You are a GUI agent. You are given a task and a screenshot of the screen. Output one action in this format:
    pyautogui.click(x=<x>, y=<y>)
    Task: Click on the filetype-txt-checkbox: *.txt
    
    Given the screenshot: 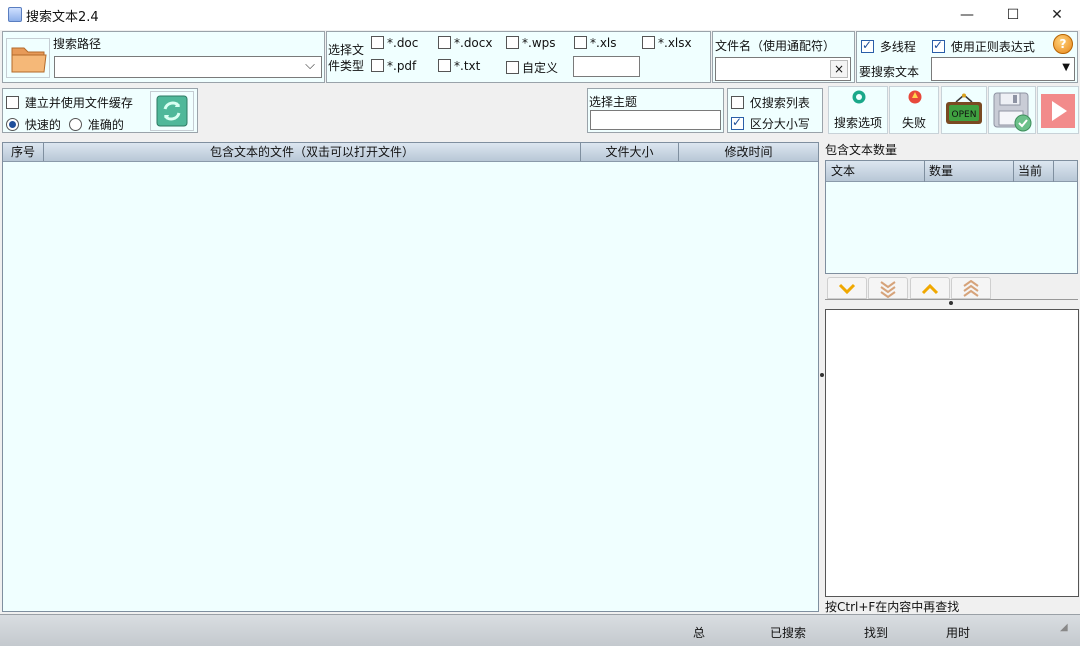 What is the action you would take?
    pyautogui.click(x=459, y=66)
    